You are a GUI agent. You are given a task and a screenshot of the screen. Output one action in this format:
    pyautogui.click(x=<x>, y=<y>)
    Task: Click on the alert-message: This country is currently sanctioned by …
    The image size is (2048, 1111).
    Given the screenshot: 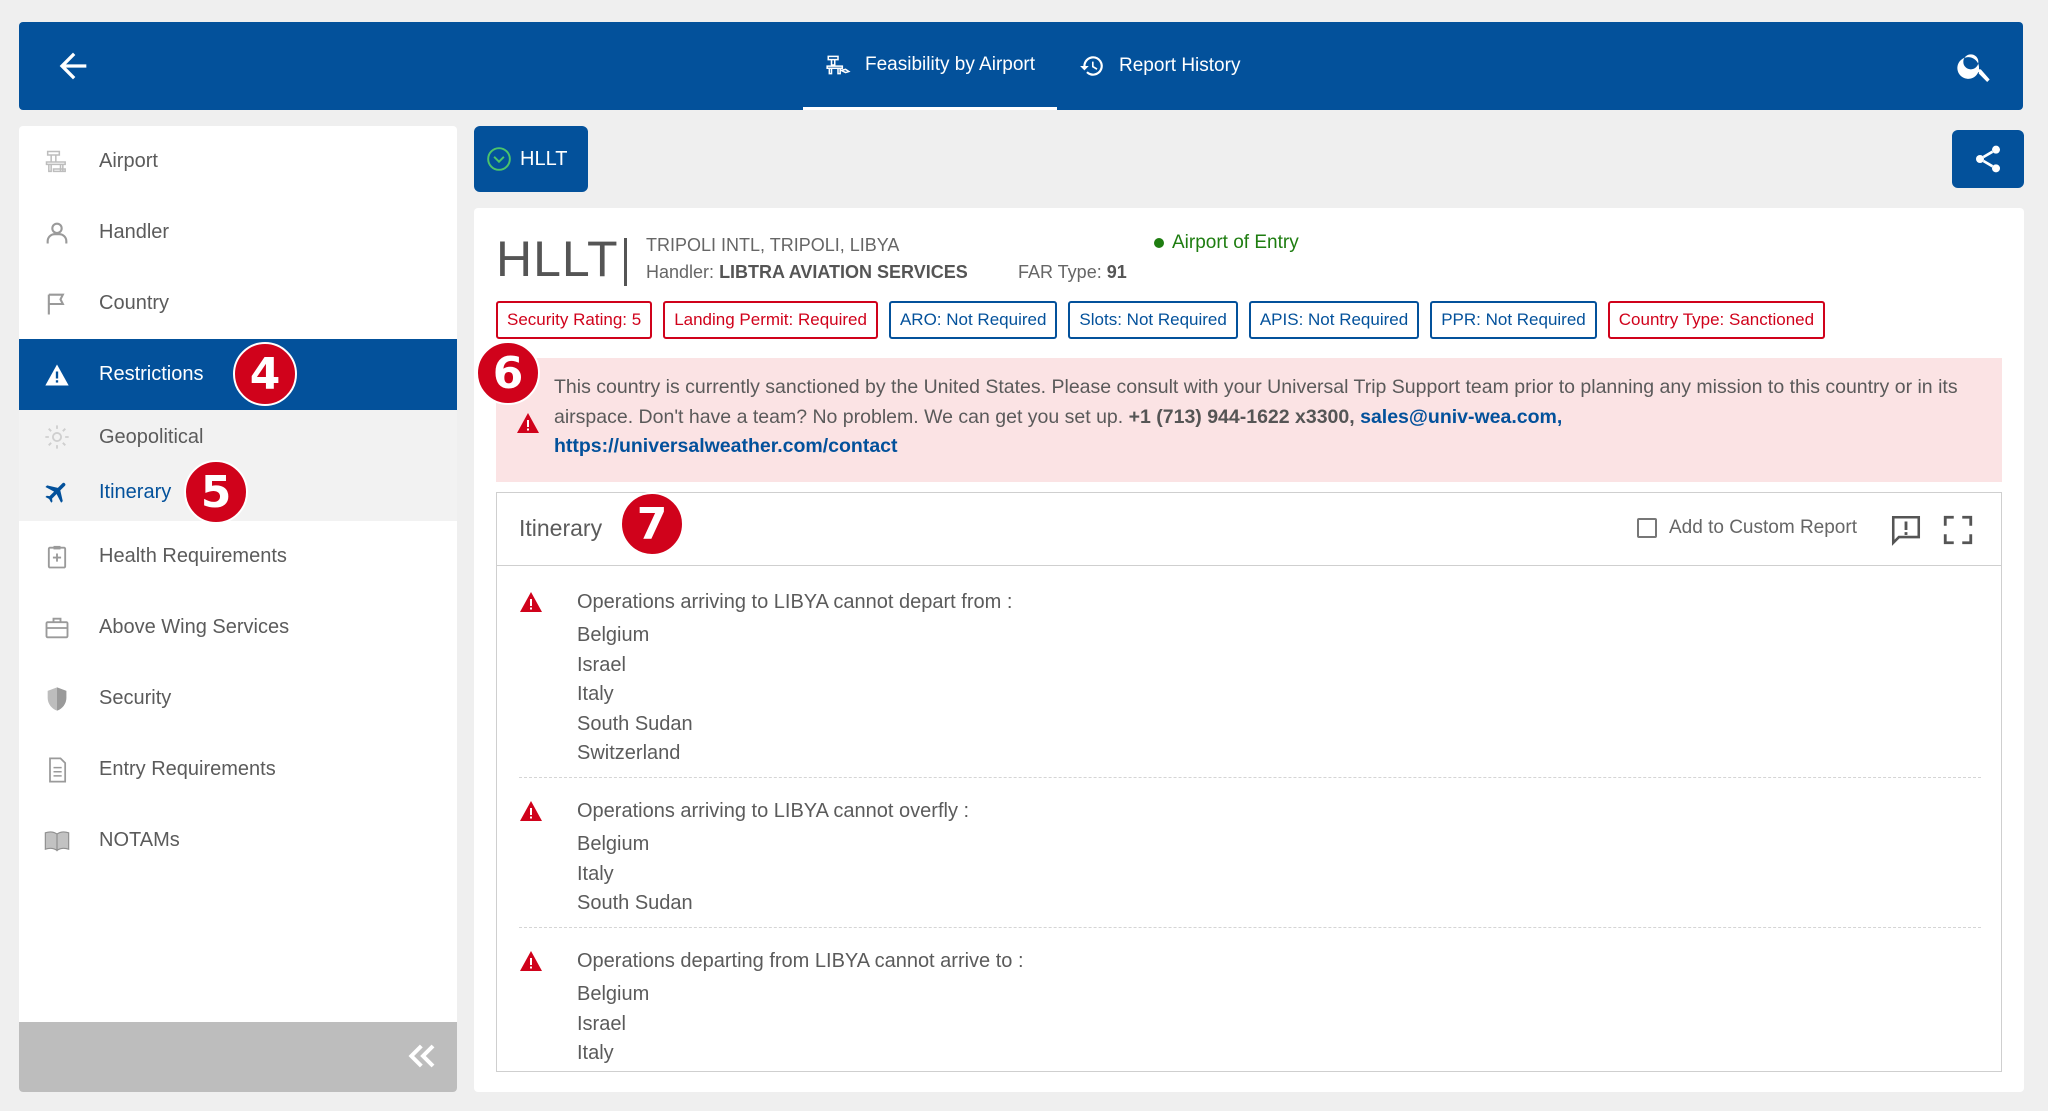 What is the action you would take?
    pyautogui.click(x=1264, y=417)
    